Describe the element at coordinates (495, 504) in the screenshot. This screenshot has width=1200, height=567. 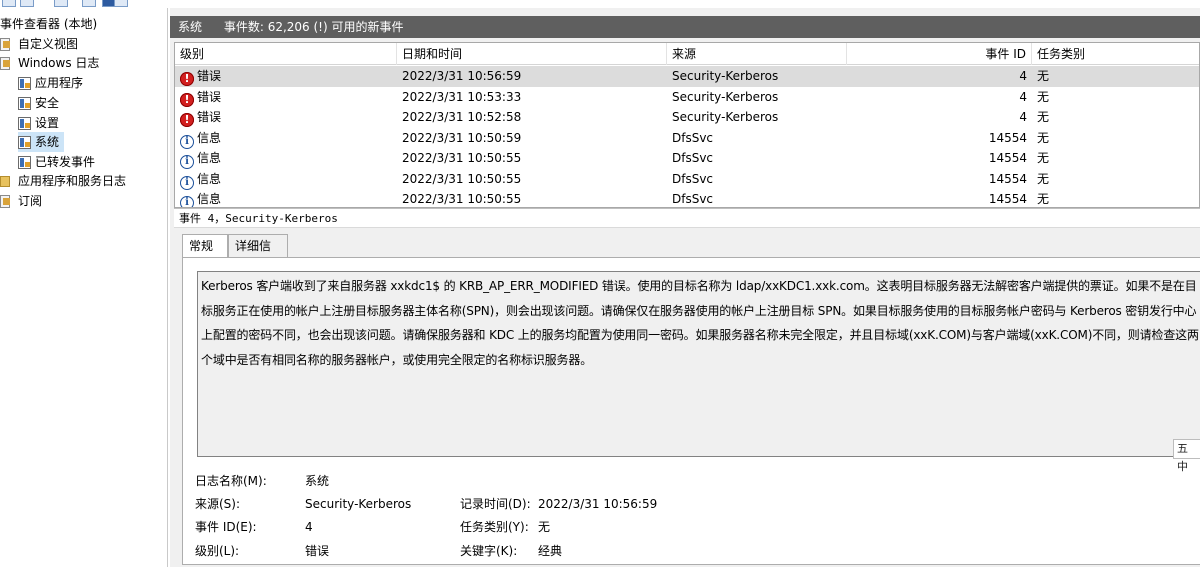
I see `logged-label: 记录时间(D):` at that location.